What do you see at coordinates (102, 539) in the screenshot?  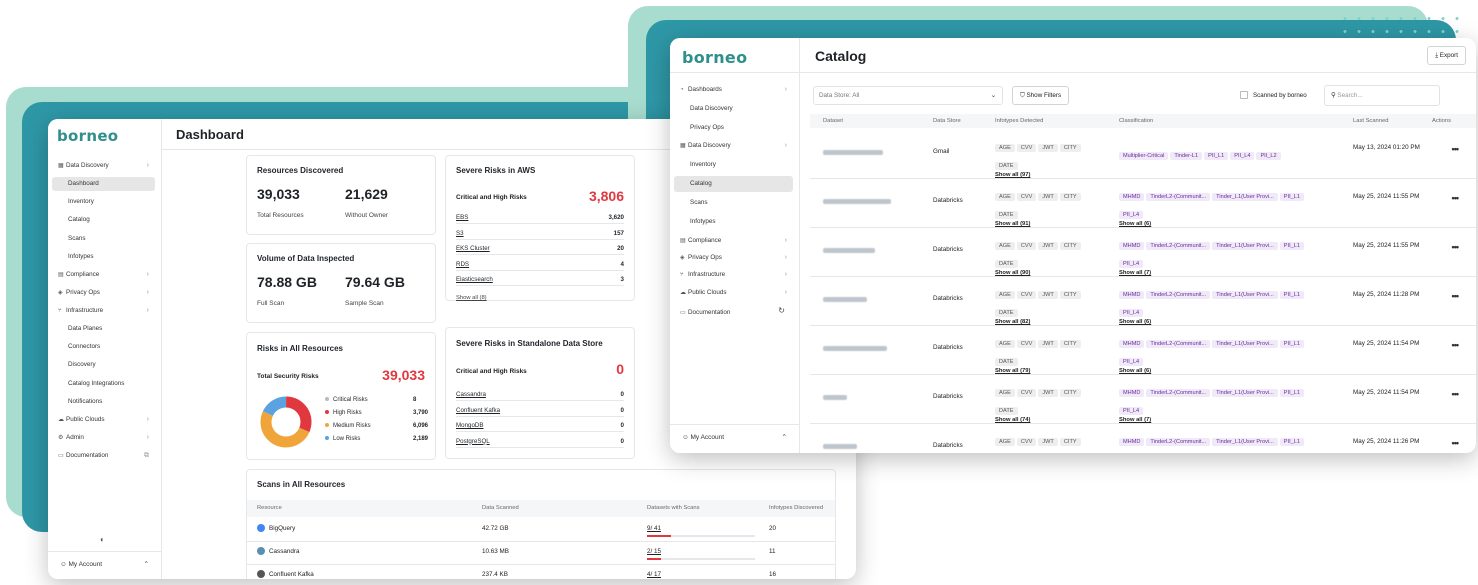 I see `theme-toggle-icon: ◐` at bounding box center [102, 539].